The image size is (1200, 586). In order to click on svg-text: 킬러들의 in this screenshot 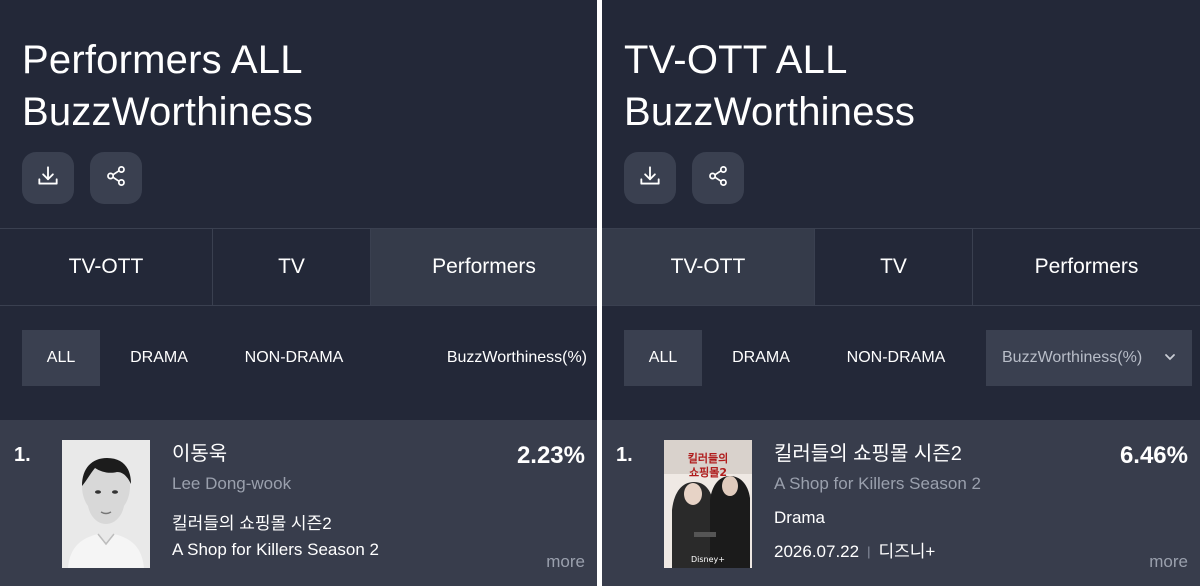, I will do `click(708, 458)`.